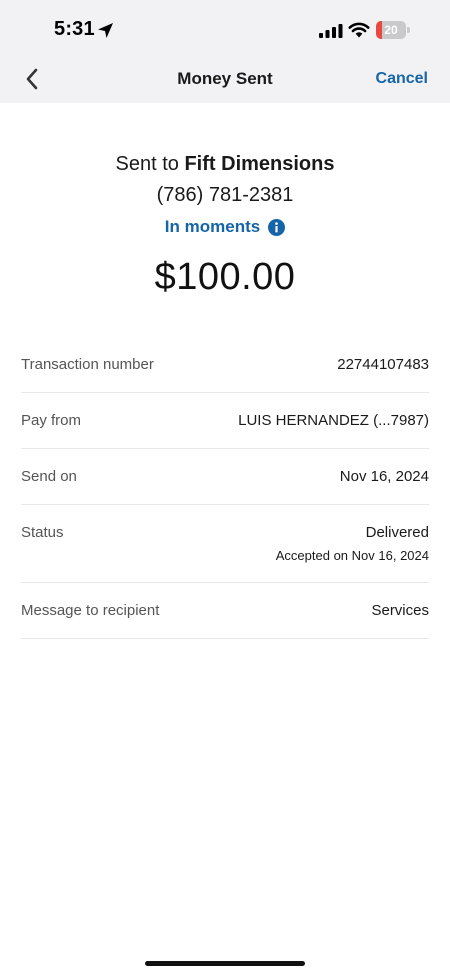 The image size is (450, 975). Describe the element at coordinates (225, 29) in the screenshot. I see `status-bar: 5:31 20` at that location.